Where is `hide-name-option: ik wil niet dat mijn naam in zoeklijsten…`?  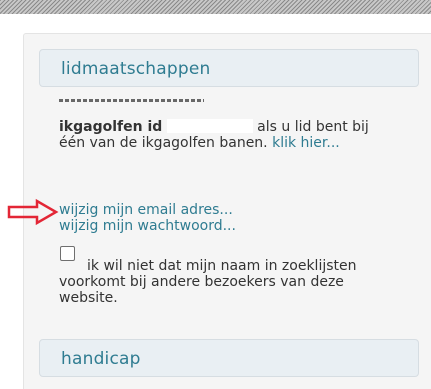 hide-name-option: ik wil niet dat mijn naam in zoeklijsten… is located at coordinates (229, 282).